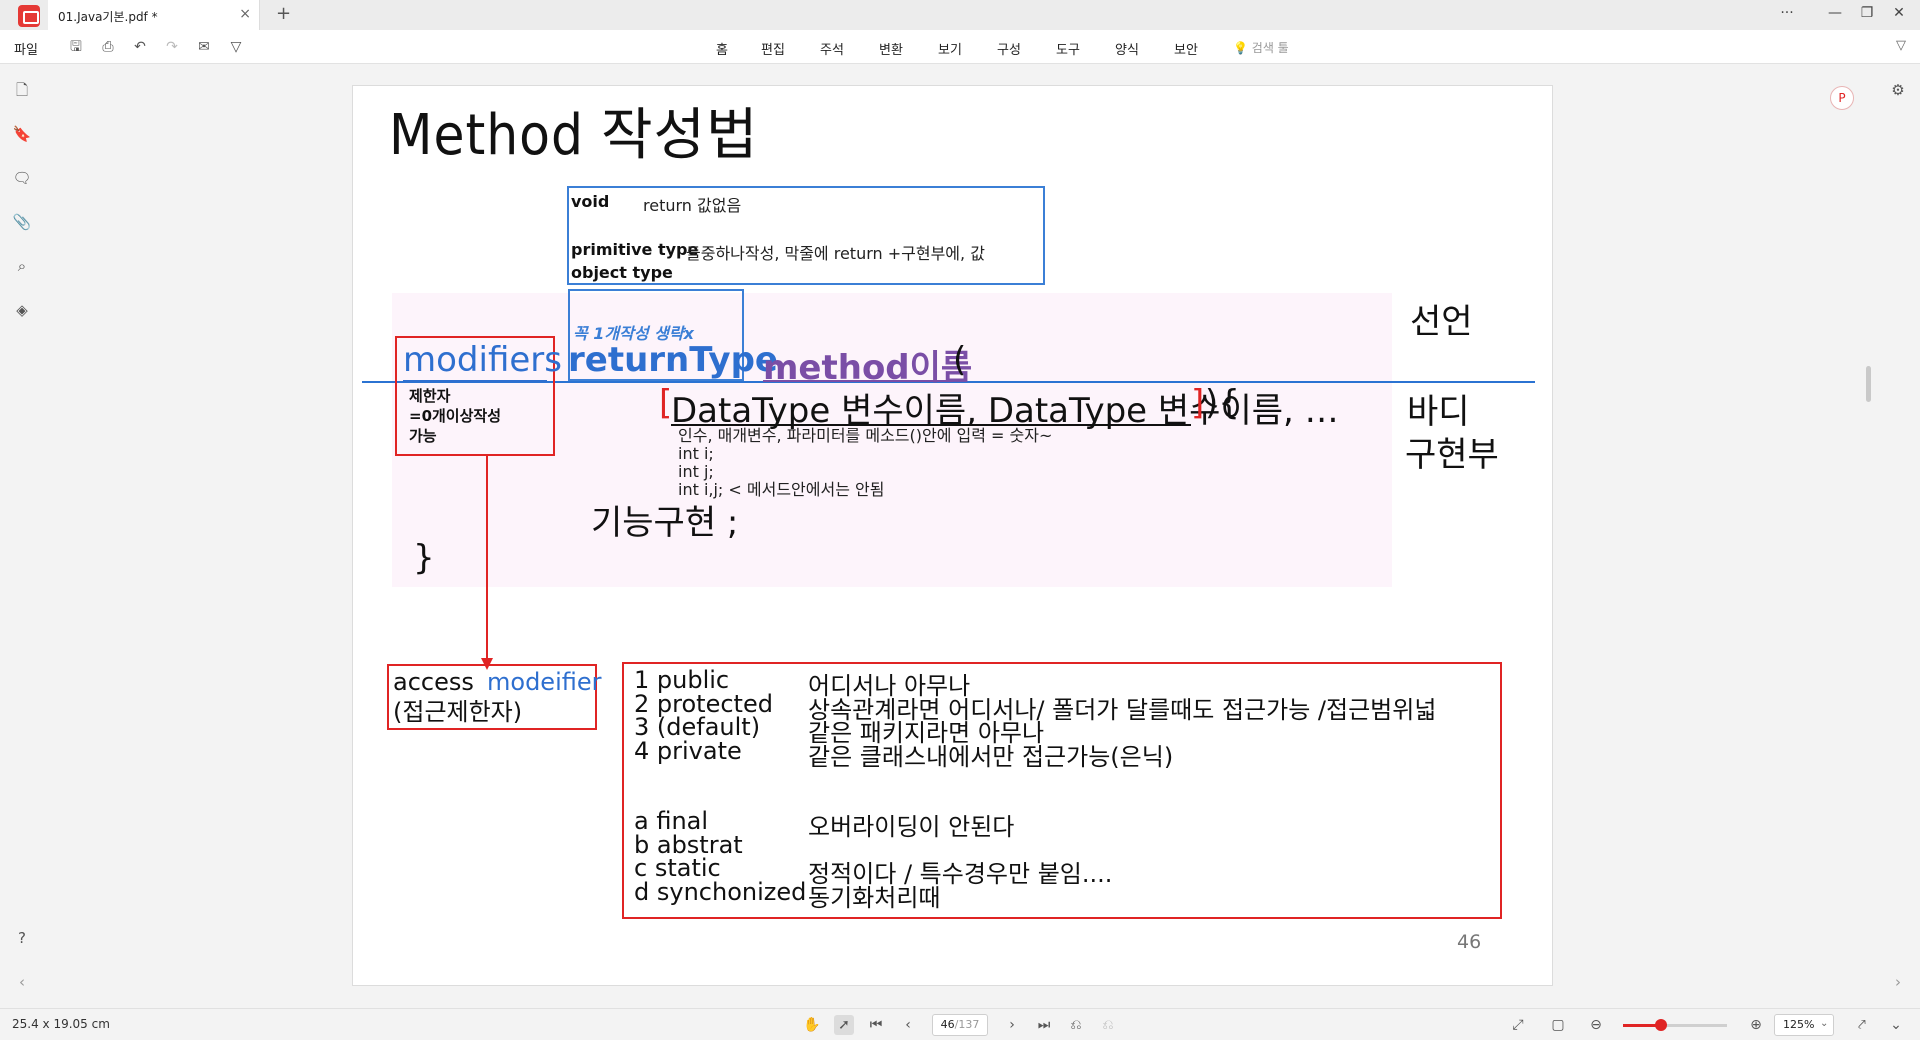 This screenshot has height=1040, width=1920. What do you see at coordinates (1898, 982) in the screenshot?
I see `collapse-right-icon: ›` at bounding box center [1898, 982].